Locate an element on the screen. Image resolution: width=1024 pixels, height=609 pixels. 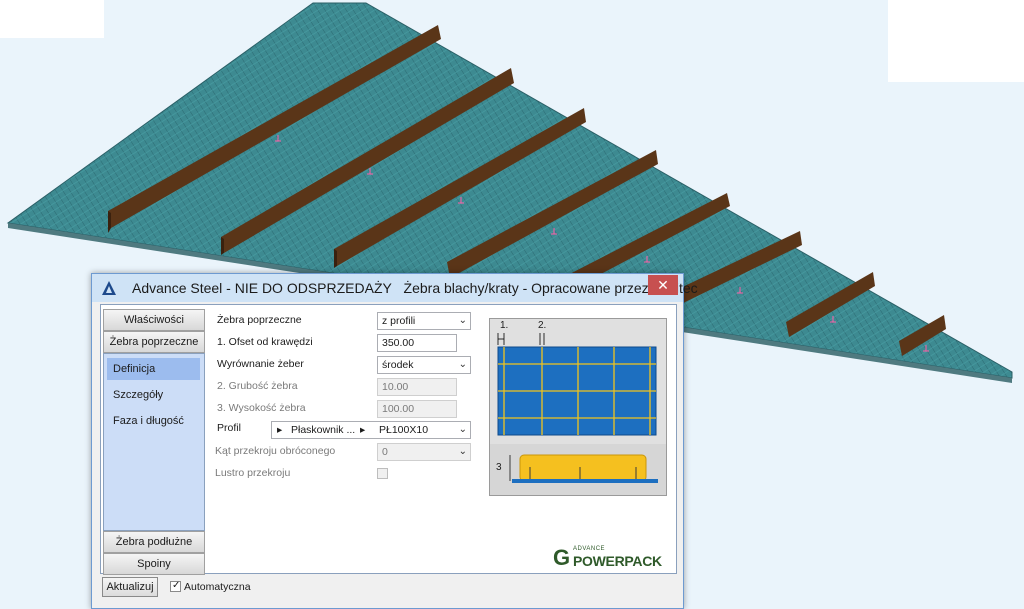
update-button: Aktualizuj is located at coordinates (130, 587).